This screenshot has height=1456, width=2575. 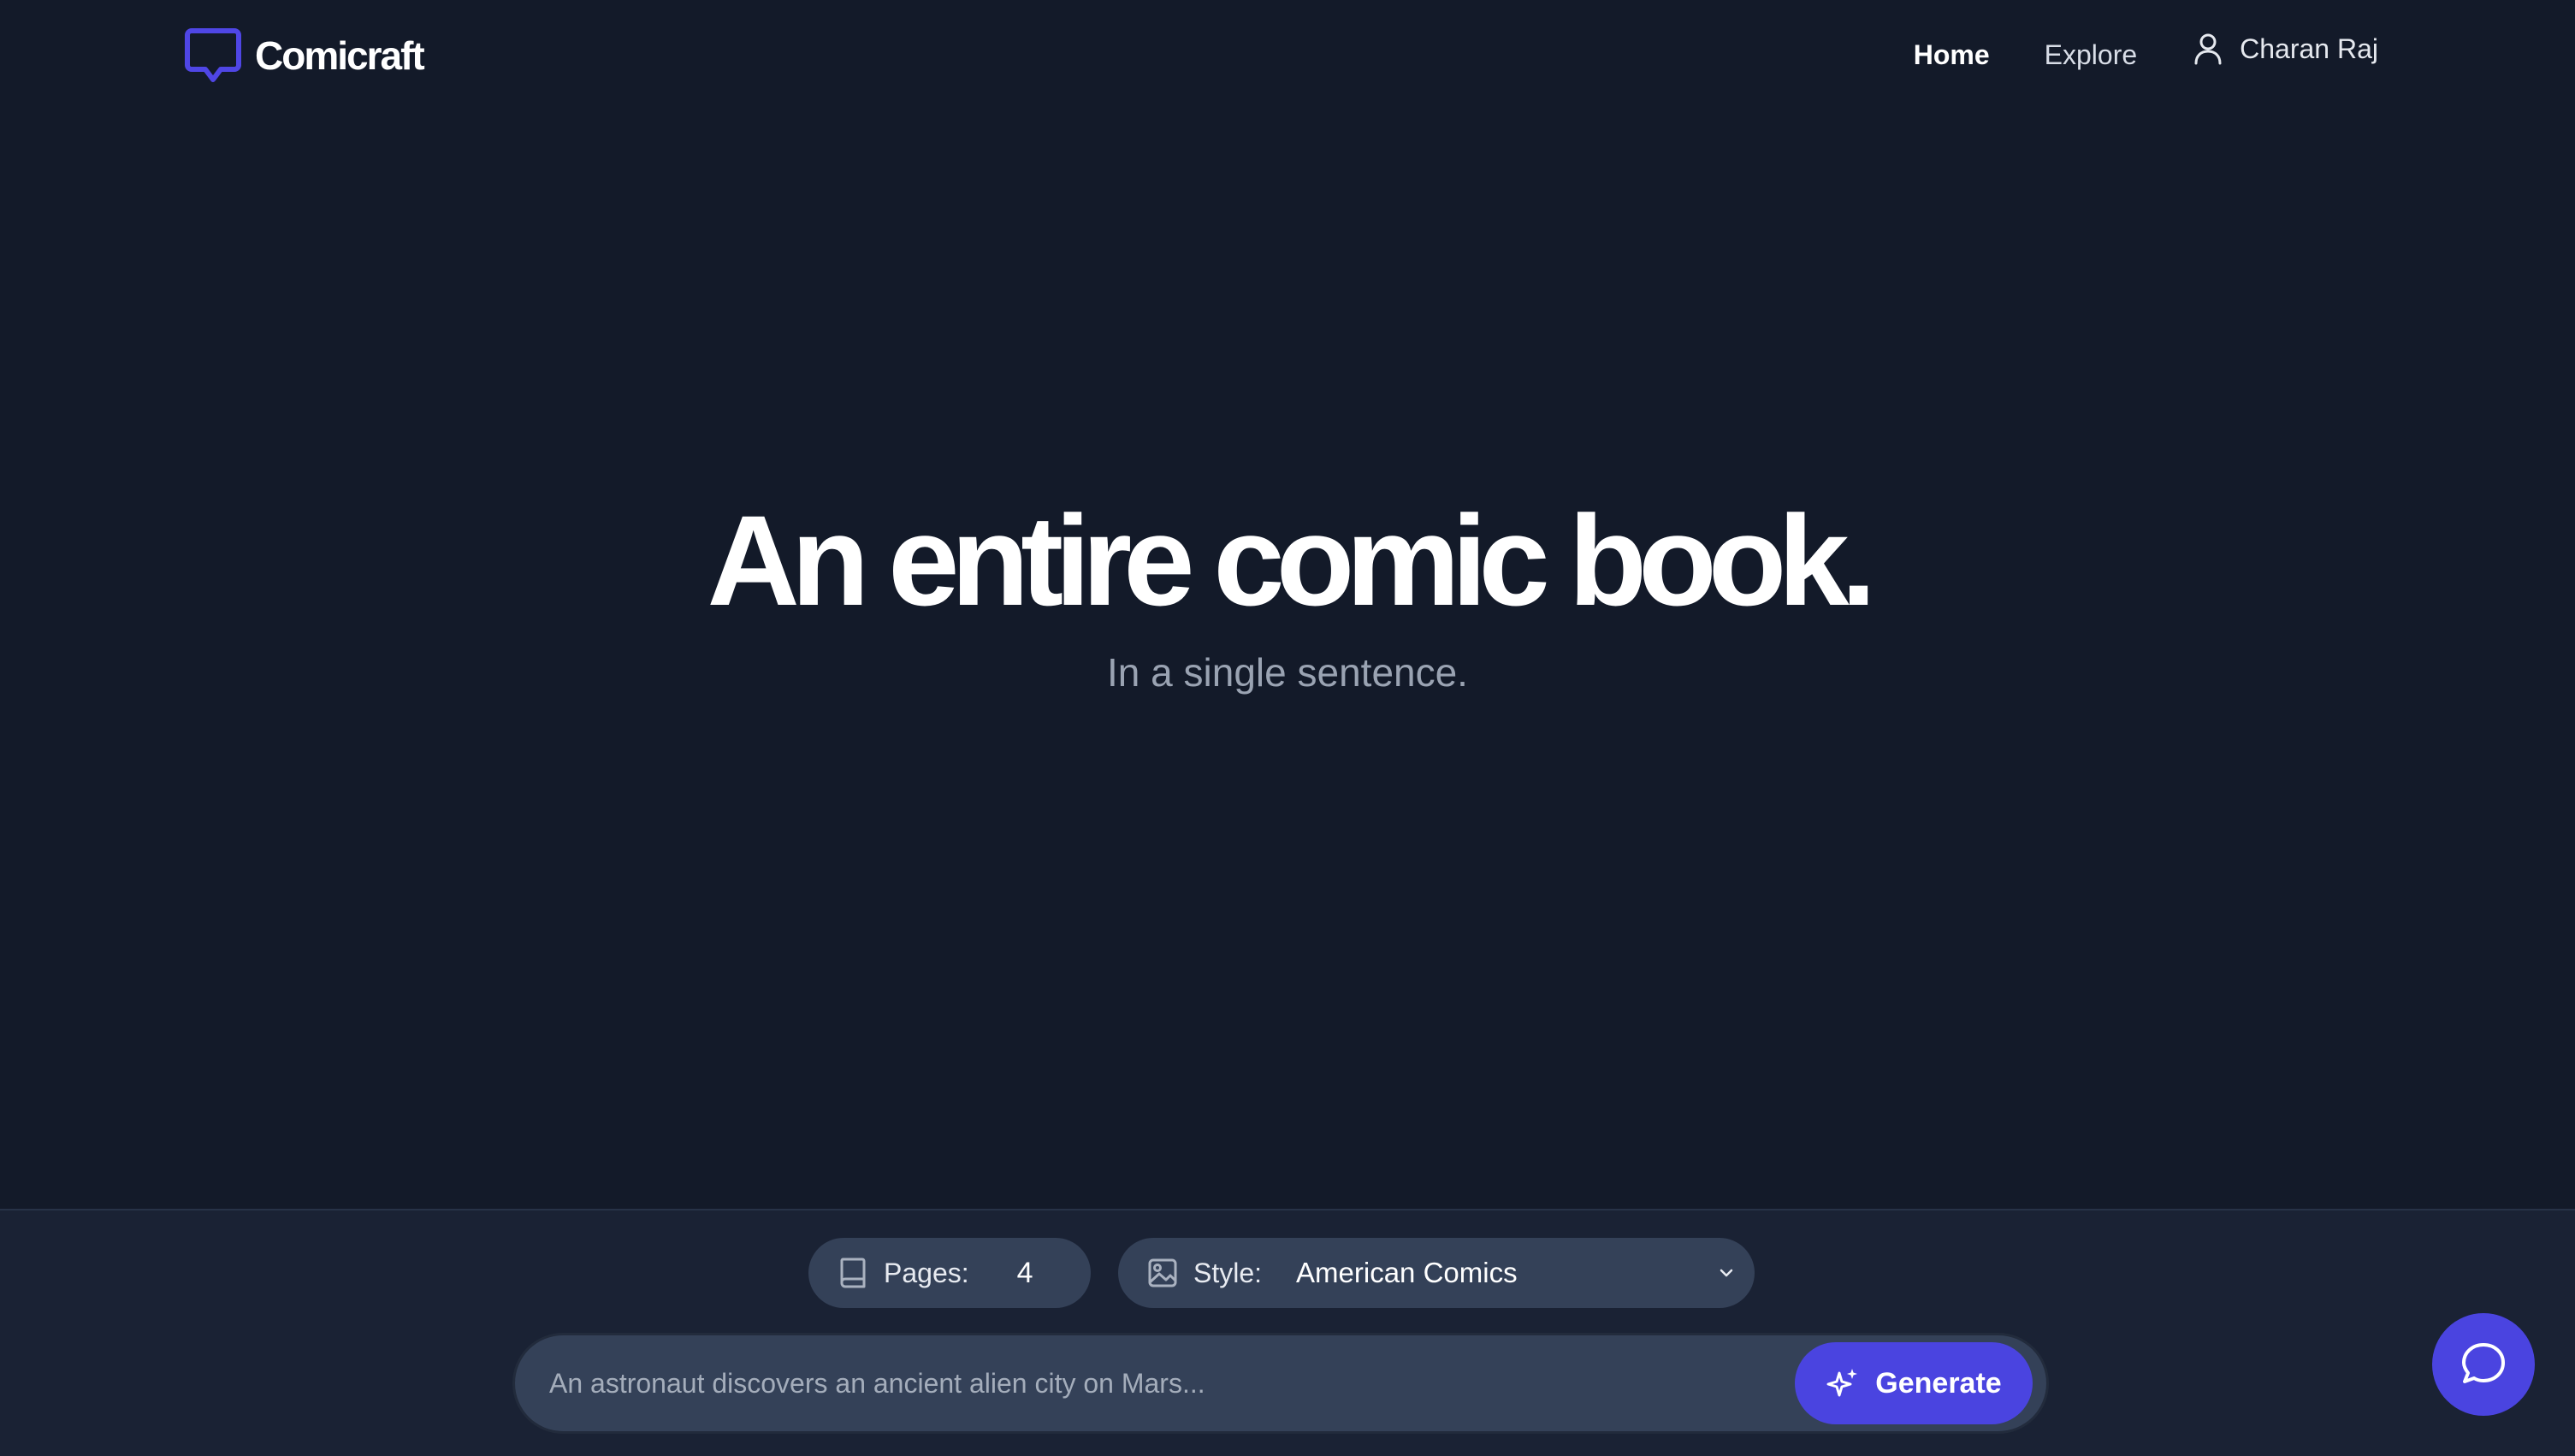 I want to click on user-profile-link: Charan Raj, so click(x=2286, y=49).